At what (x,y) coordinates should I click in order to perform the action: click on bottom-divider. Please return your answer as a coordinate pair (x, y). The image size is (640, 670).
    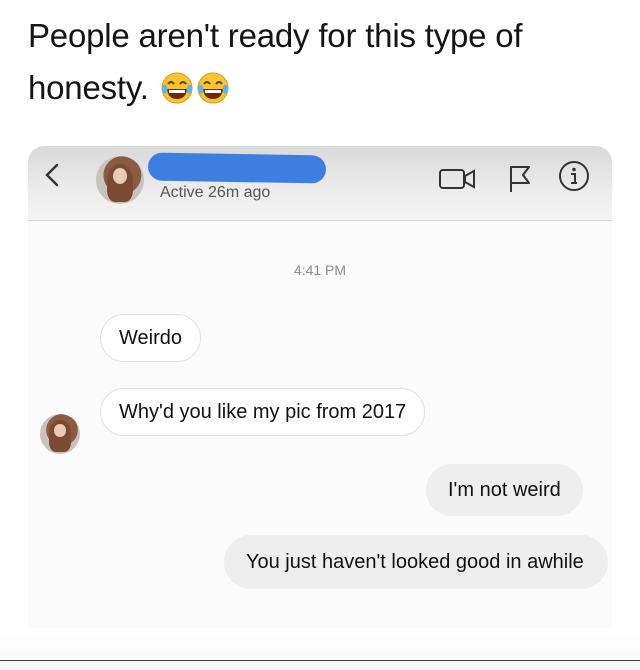
    Looking at the image, I should click on (320, 660).